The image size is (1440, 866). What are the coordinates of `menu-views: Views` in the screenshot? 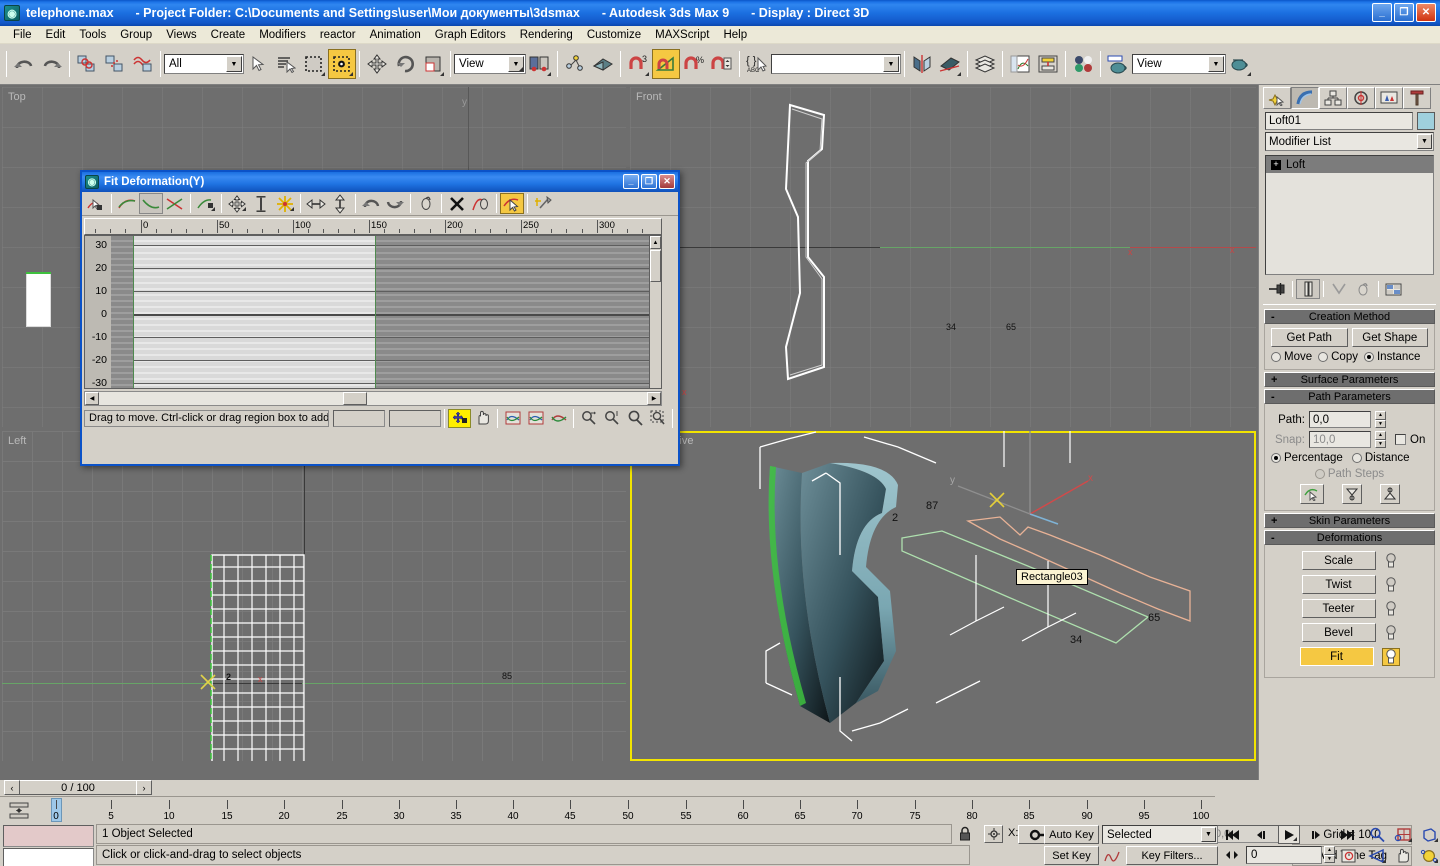 It's located at (181, 35).